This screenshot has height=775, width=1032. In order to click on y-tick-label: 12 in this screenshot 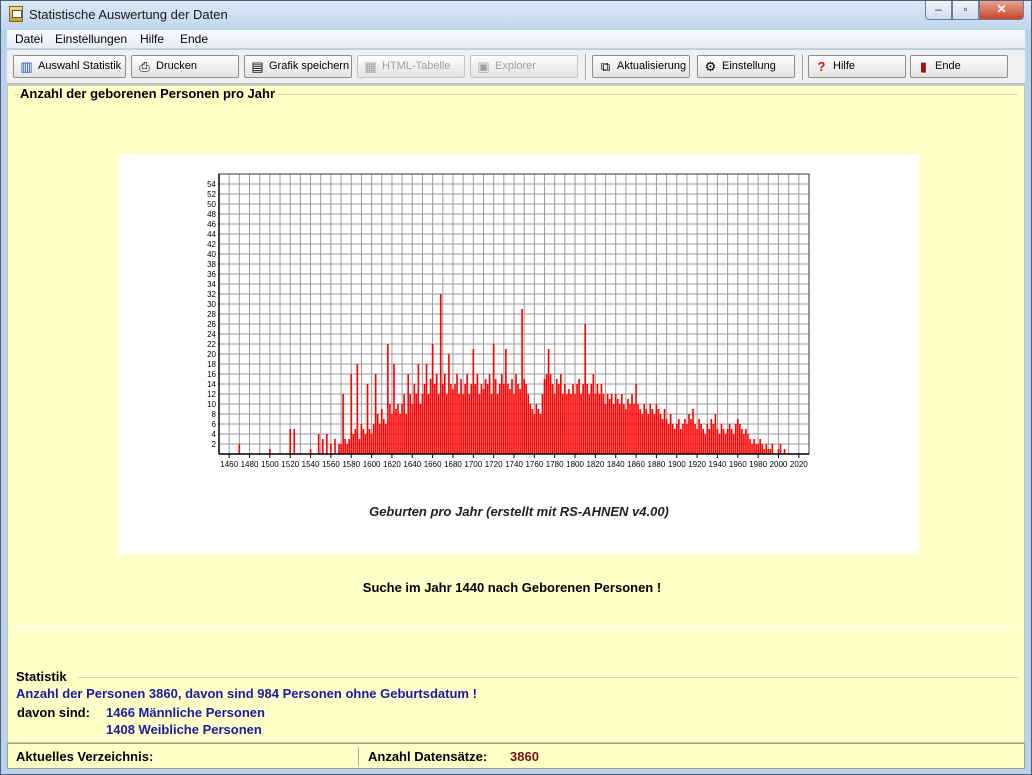, I will do `click(211, 394)`.